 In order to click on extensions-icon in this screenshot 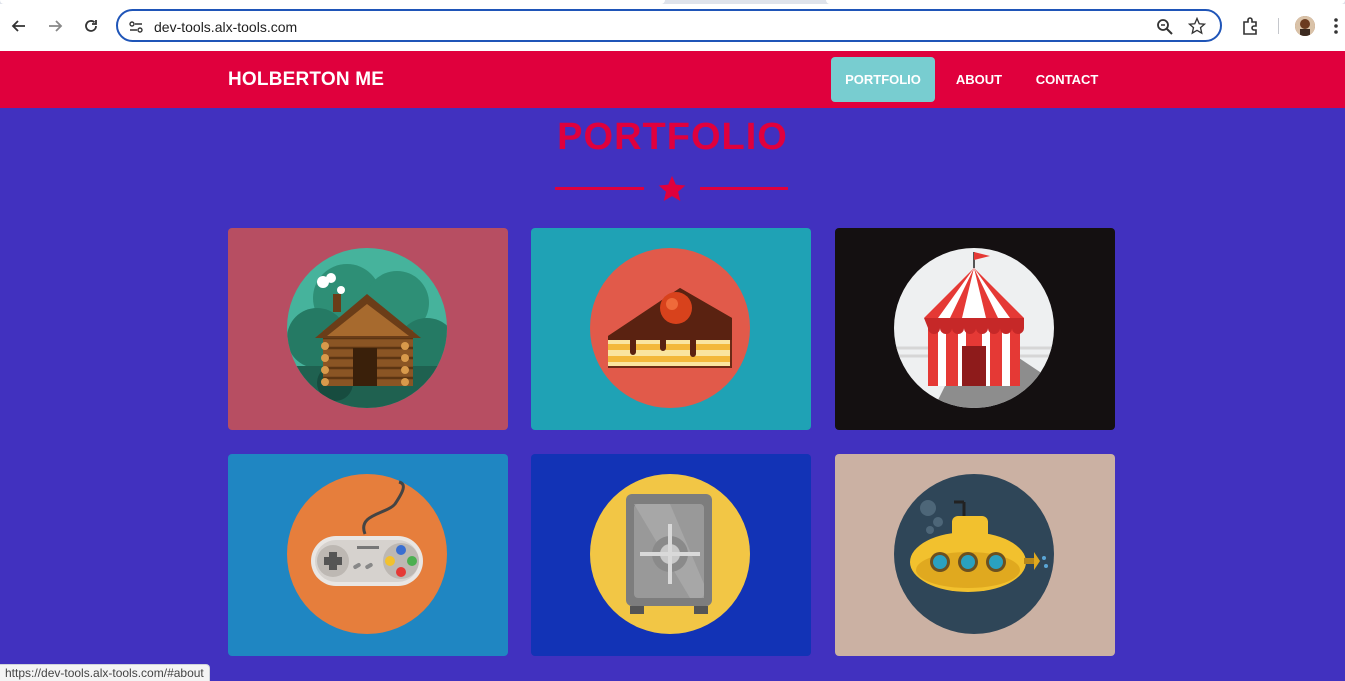, I will do `click(1250, 26)`.